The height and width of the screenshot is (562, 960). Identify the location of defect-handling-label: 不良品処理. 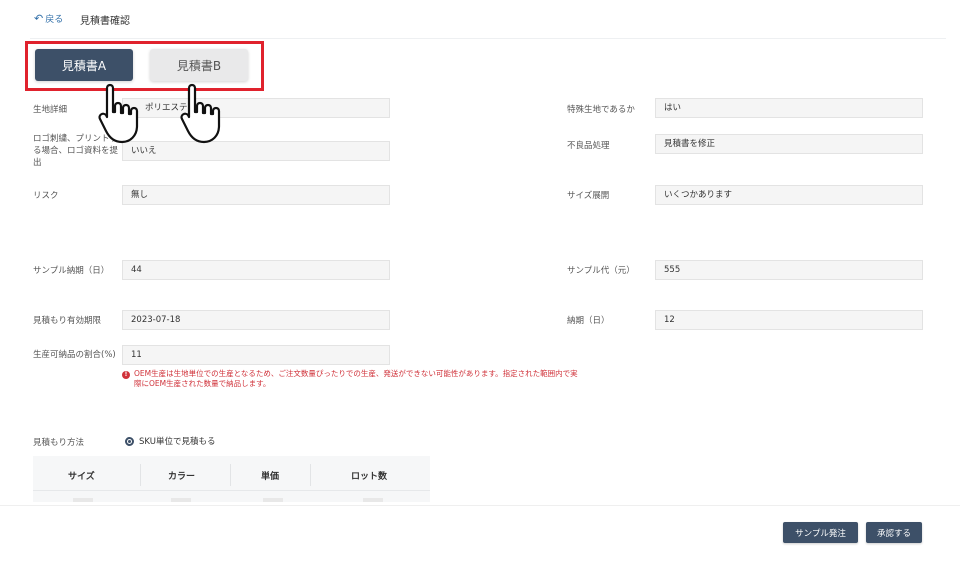
(588, 146).